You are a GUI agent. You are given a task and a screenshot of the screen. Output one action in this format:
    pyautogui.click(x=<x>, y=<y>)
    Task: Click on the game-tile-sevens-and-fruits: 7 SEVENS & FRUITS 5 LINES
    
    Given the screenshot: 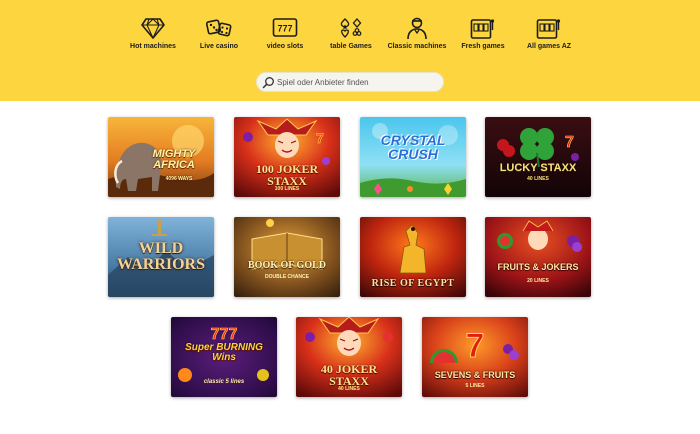 What is the action you would take?
    pyautogui.click(x=475, y=357)
    